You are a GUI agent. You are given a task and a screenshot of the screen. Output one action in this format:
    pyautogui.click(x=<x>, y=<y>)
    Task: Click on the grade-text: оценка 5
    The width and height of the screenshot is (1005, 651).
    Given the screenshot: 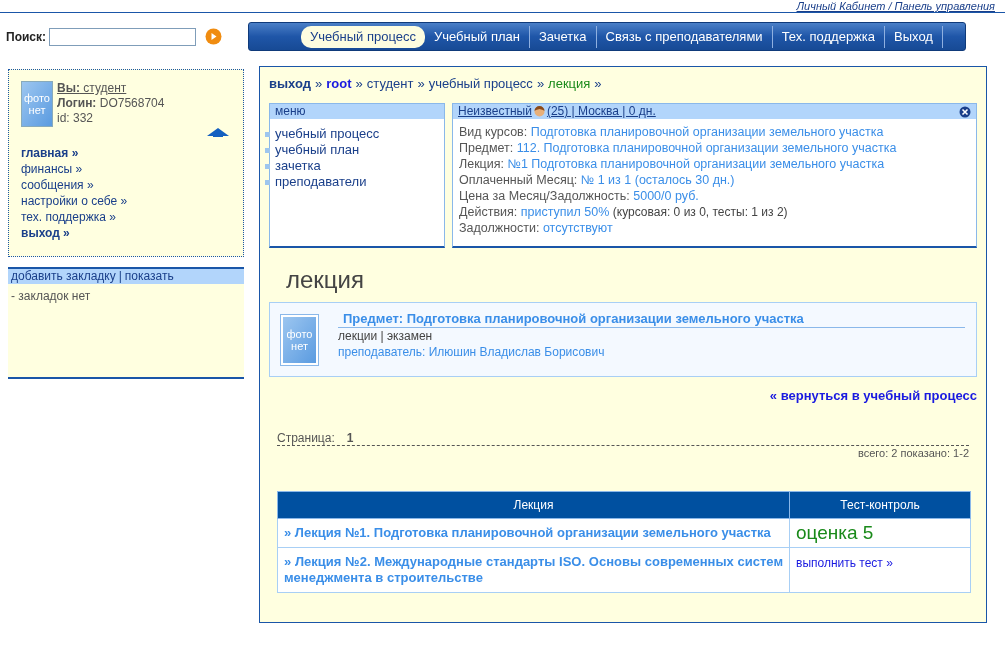 What is the action you would take?
    pyautogui.click(x=880, y=533)
    